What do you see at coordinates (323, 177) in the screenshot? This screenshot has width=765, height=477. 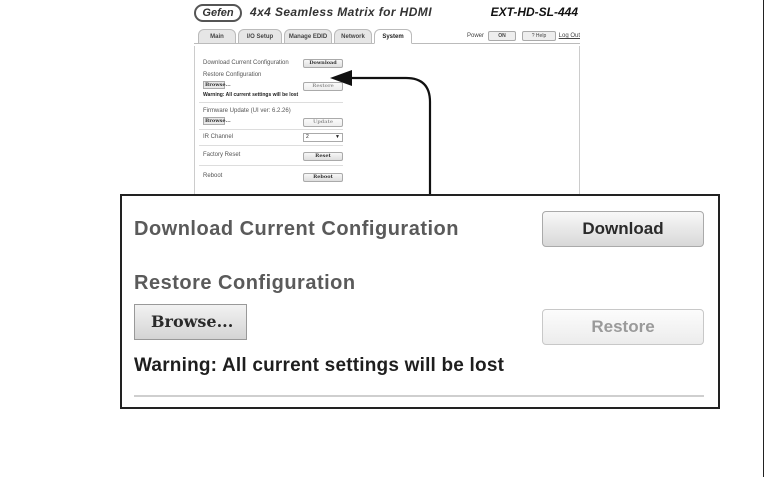 I see `reboot-button: Reboot` at bounding box center [323, 177].